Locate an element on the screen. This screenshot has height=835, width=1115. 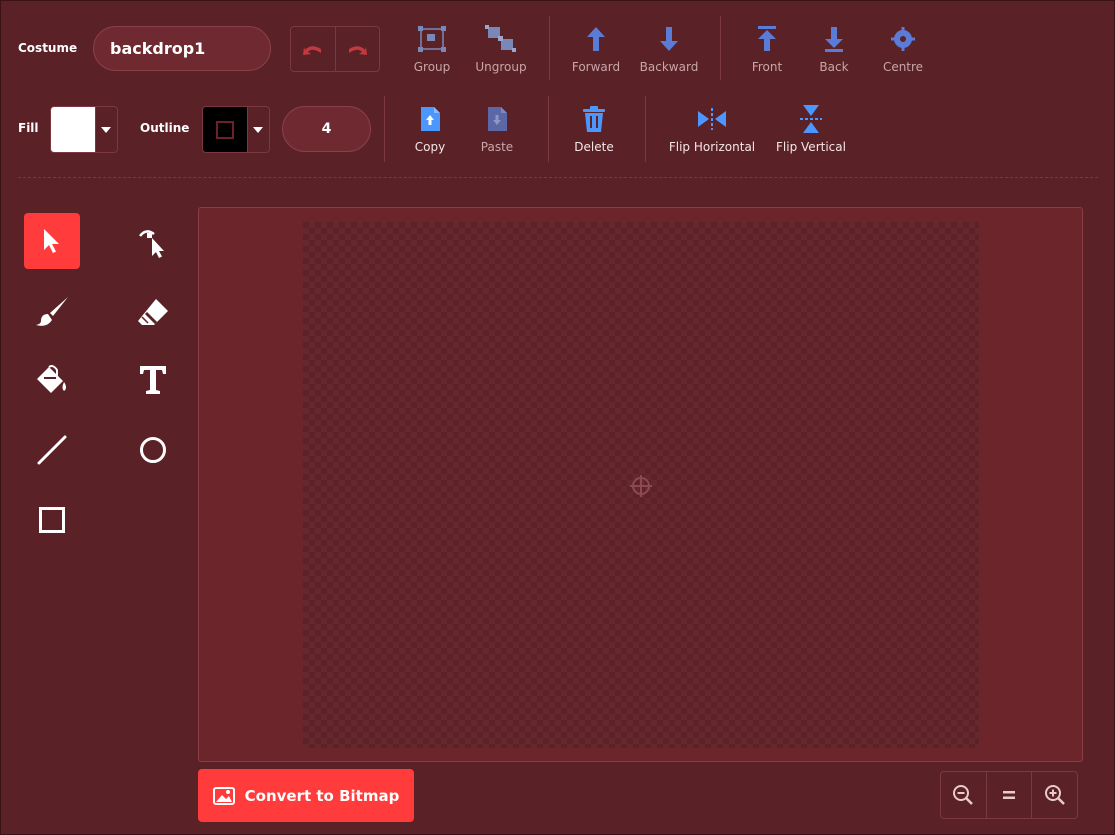
toolbar-divider is located at coordinates (558, 177).